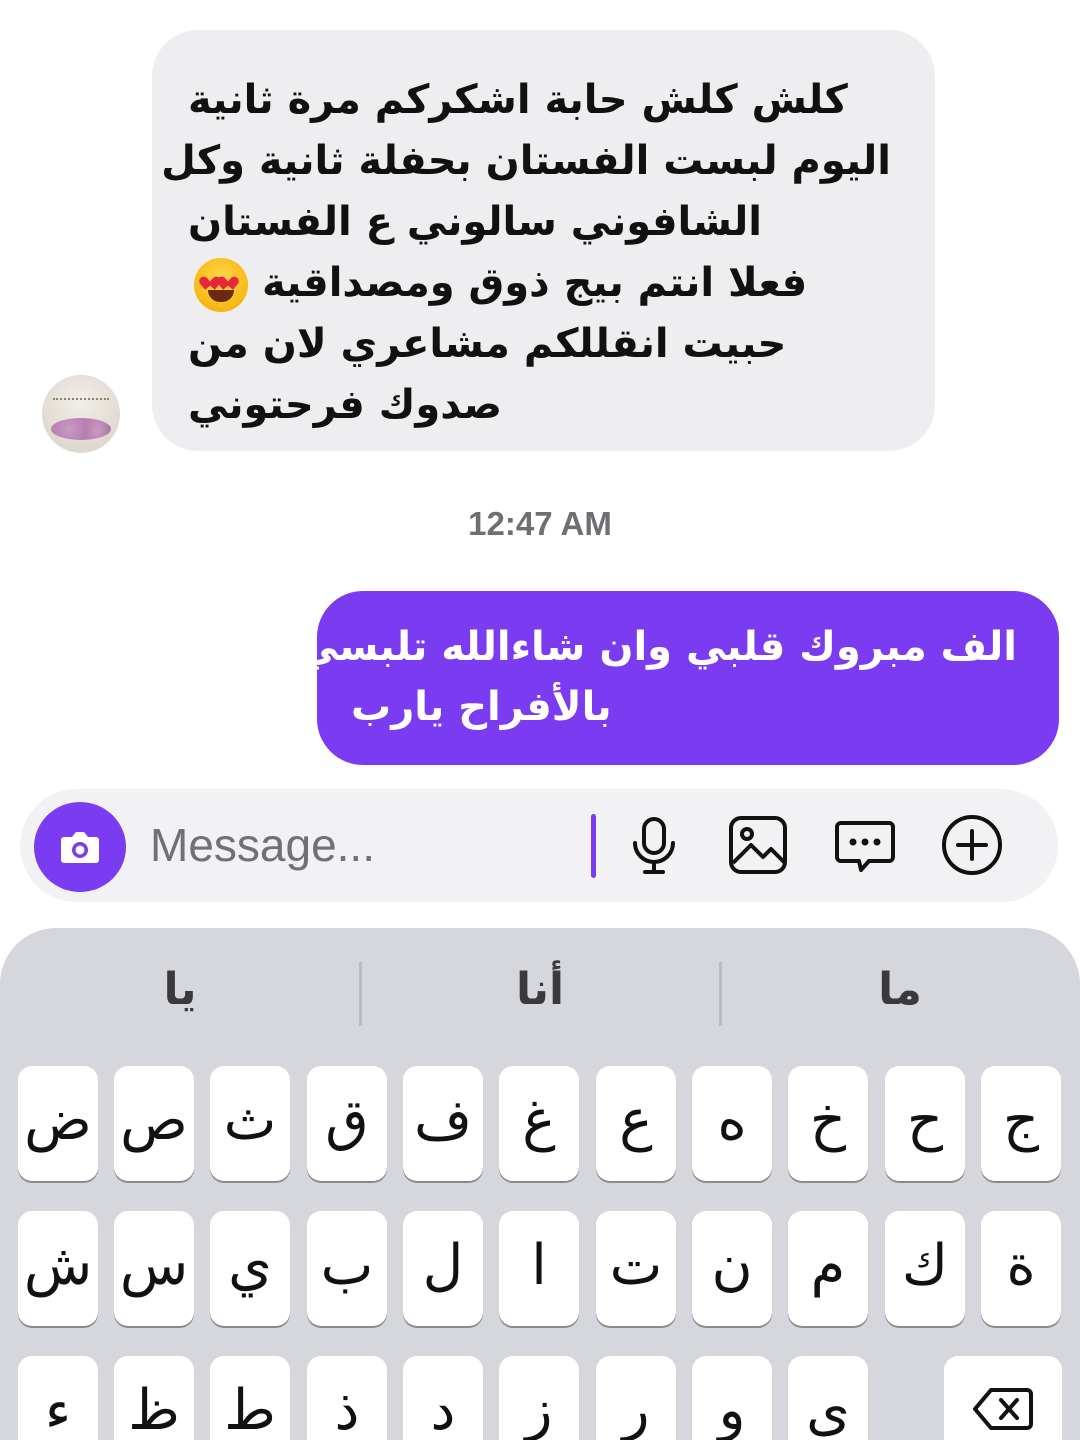 The width and height of the screenshot is (1080, 1440). What do you see at coordinates (636, 1398) in the screenshot?
I see `key: ر` at bounding box center [636, 1398].